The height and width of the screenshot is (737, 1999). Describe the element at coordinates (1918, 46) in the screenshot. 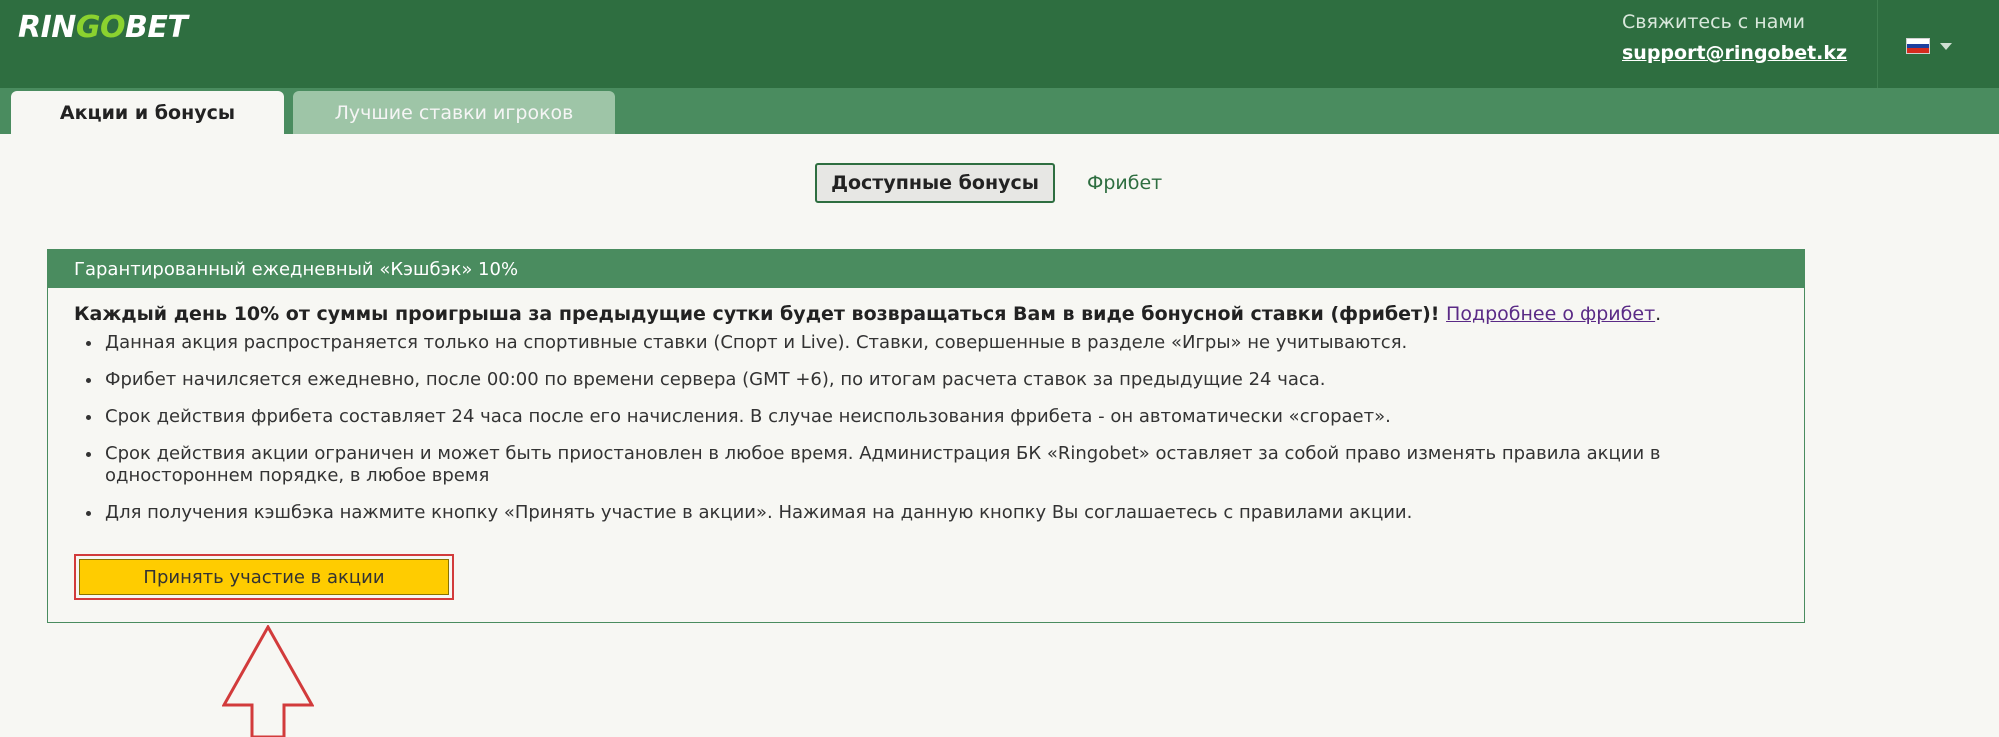

I see `russia-flag-icon` at that location.